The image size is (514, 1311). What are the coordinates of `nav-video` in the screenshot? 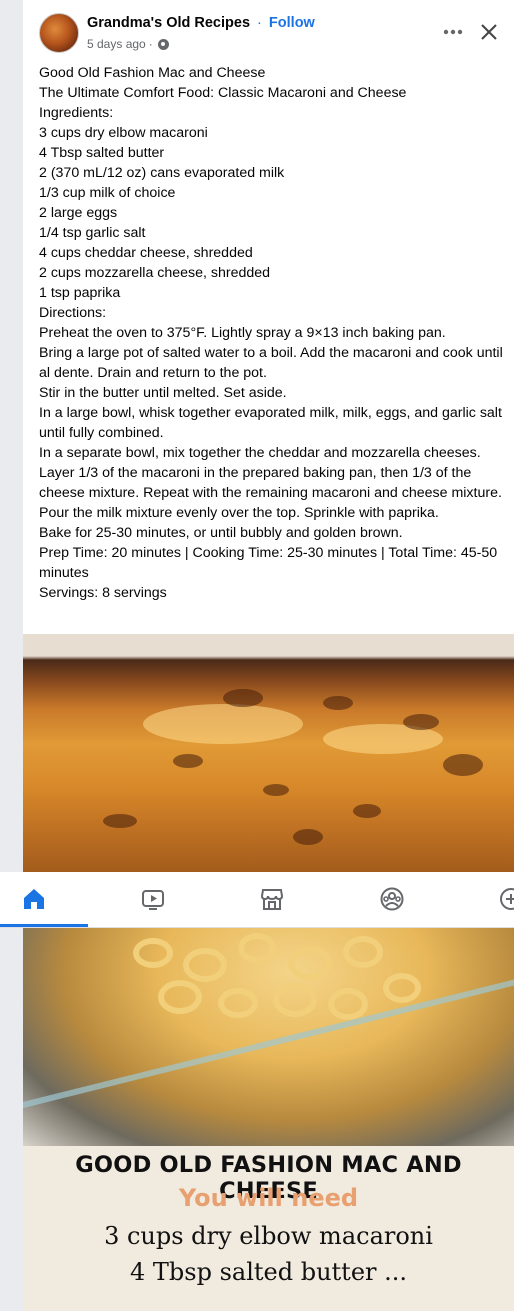 It's located at (153, 899).